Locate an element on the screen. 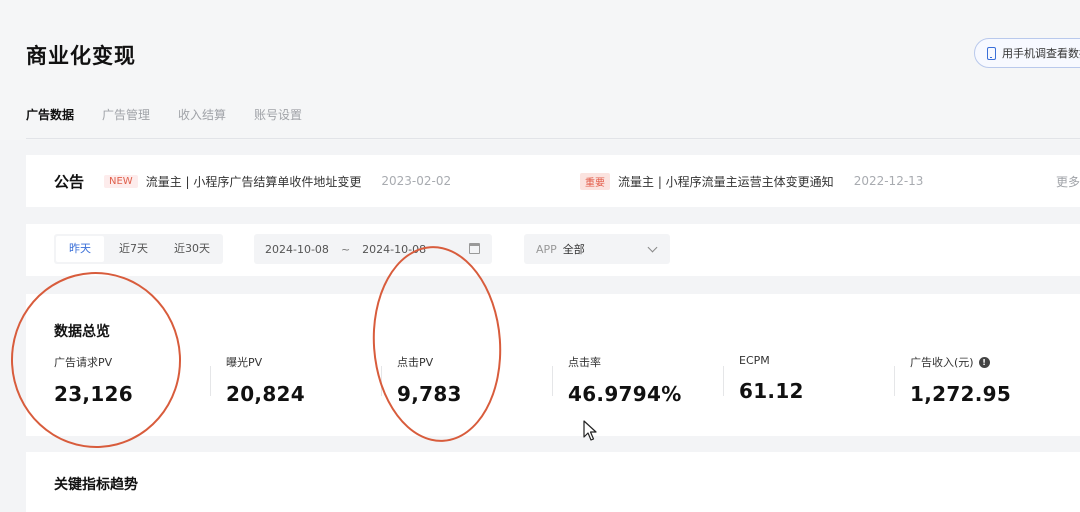  mouse-cursor-icon is located at coordinates (590, 430).